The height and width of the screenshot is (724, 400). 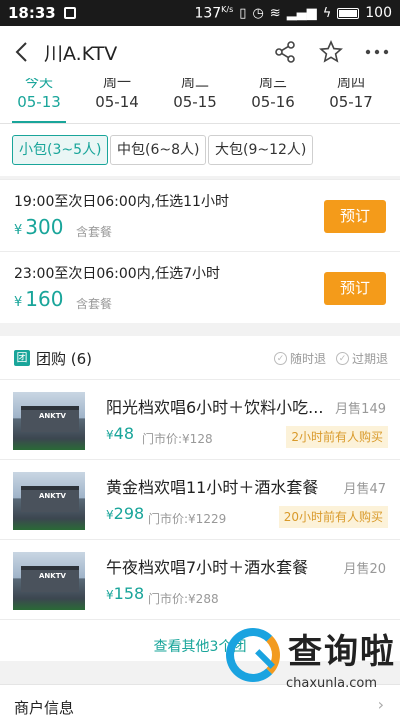 I want to click on date-tab-2: 周二 05-15, so click(x=195, y=100).